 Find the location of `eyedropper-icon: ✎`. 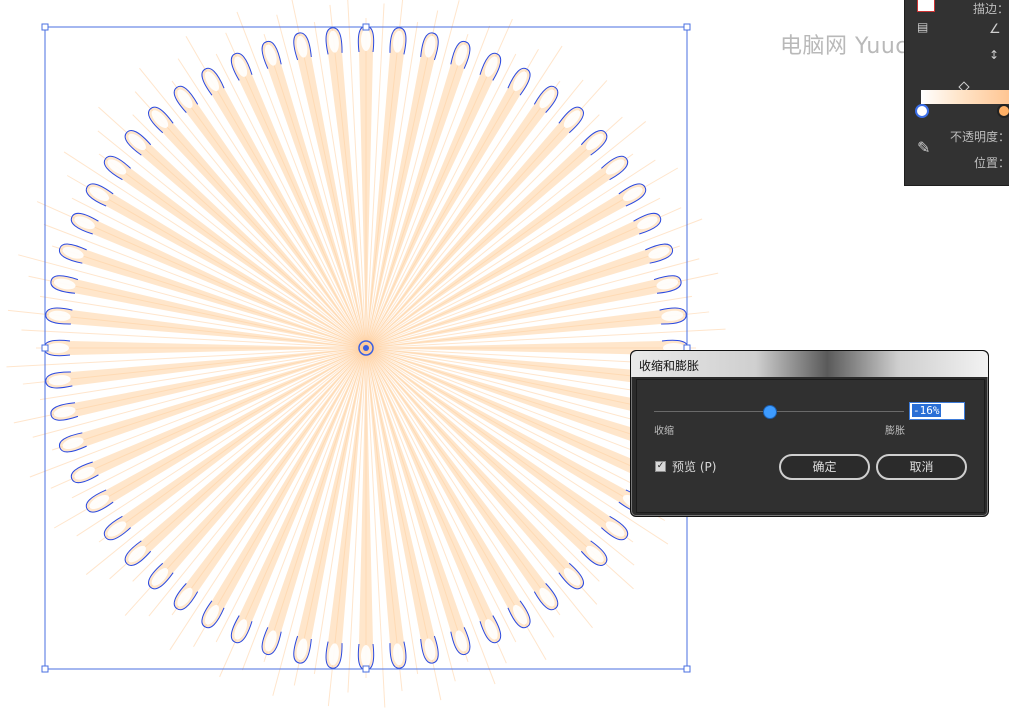

eyedropper-icon: ✎ is located at coordinates (923, 147).